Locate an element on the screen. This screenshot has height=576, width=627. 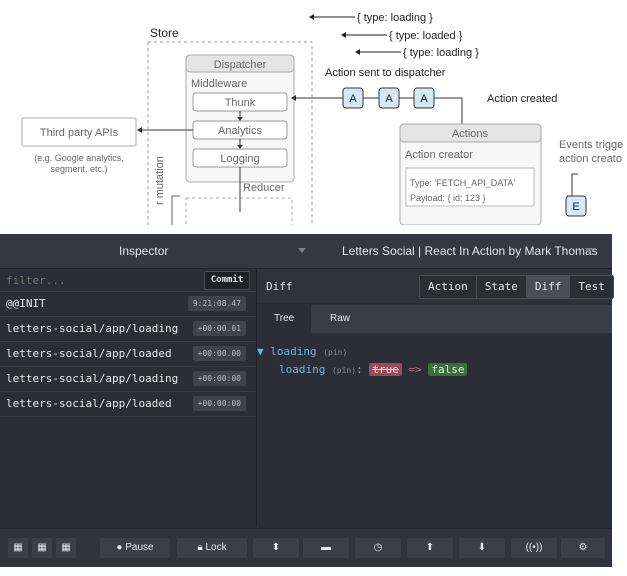
third-party-note-1: (e.g. Google analytics, is located at coordinates (79, 158).